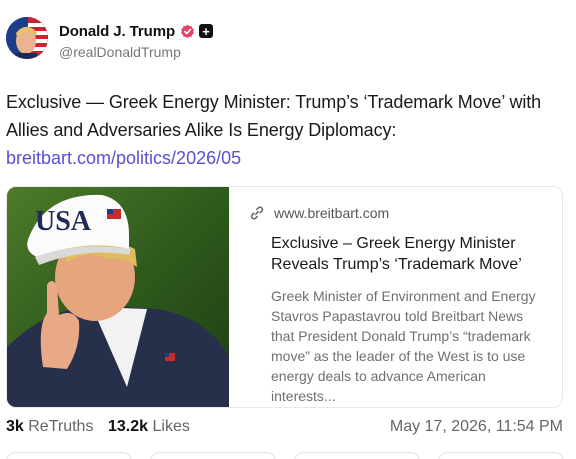  What do you see at coordinates (286, 40) in the screenshot?
I see `post-header: Donald J. Trump + @realDonaldTrump` at bounding box center [286, 40].